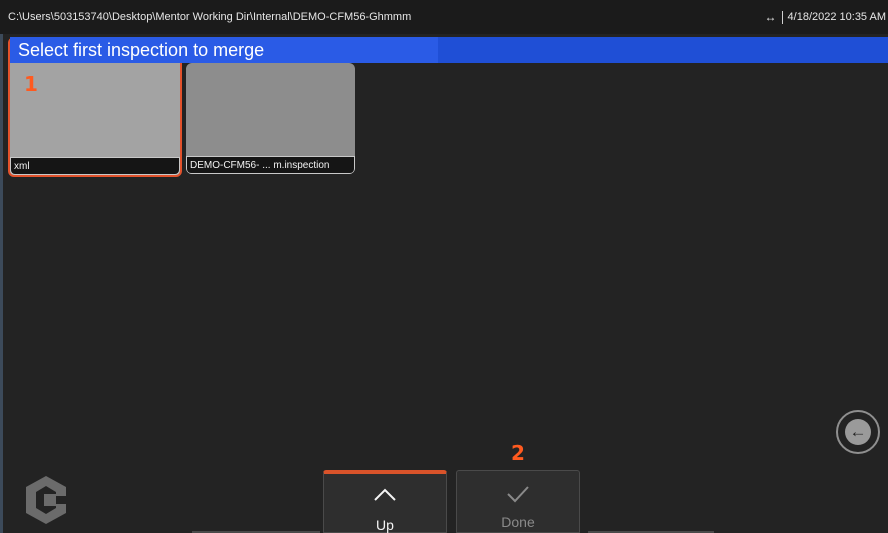  Describe the element at coordinates (518, 453) in the screenshot. I see `callout-marker-2: 2` at that location.